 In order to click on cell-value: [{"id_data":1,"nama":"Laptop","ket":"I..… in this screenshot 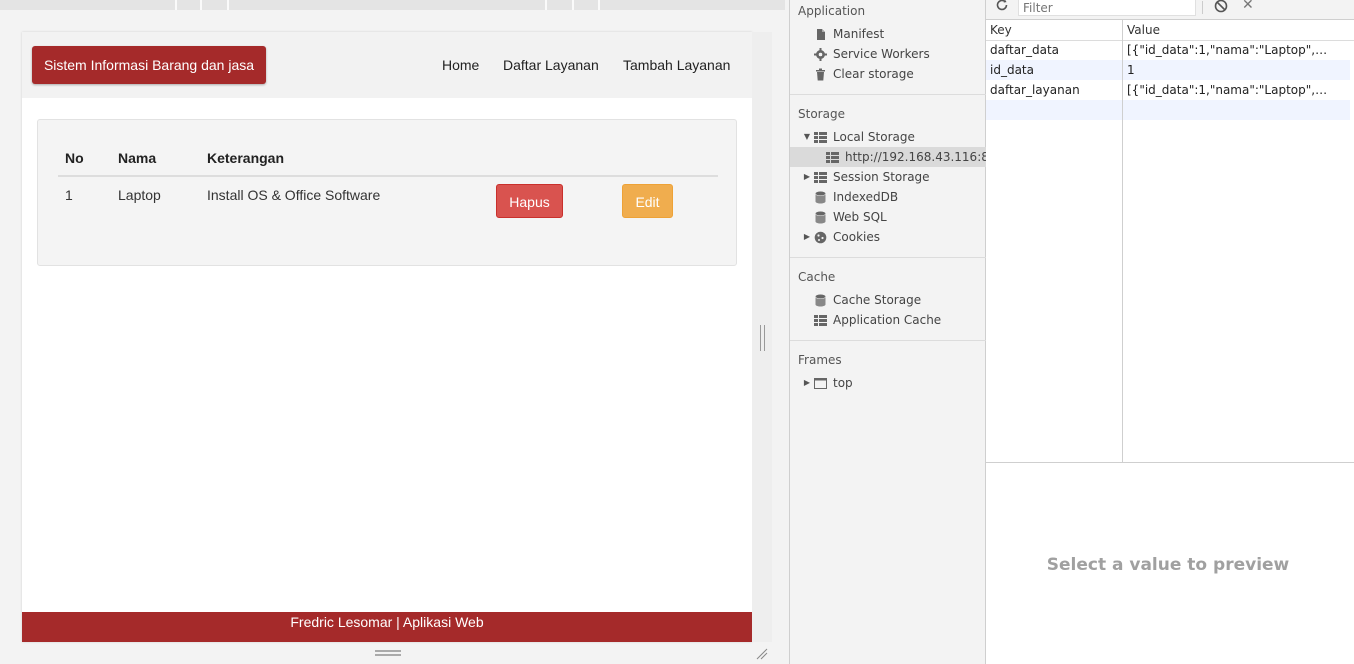, I will do `click(1228, 90)`.